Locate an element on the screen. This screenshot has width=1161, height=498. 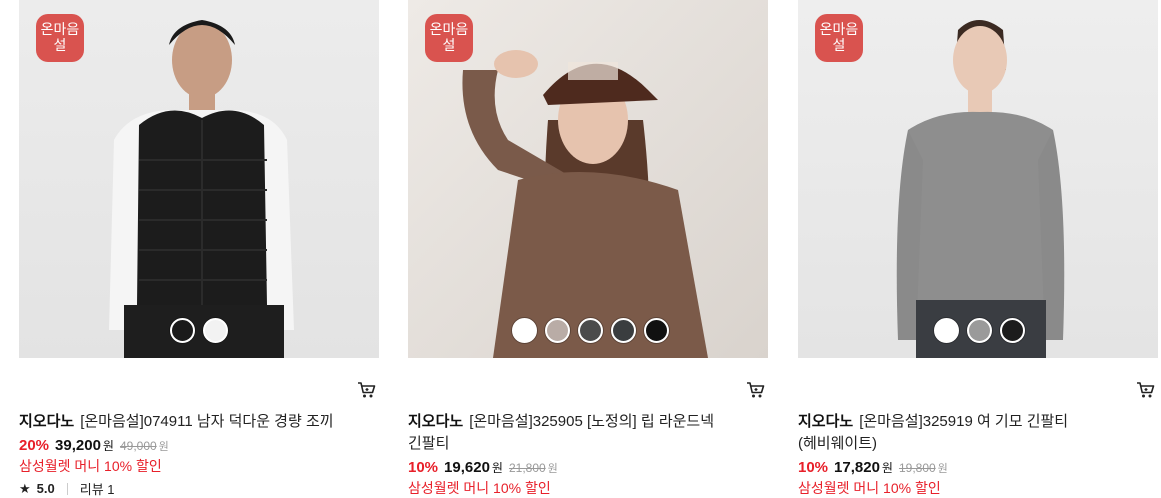
price-row: 10% 17,820 원 19,800 원 is located at coordinates (873, 467).